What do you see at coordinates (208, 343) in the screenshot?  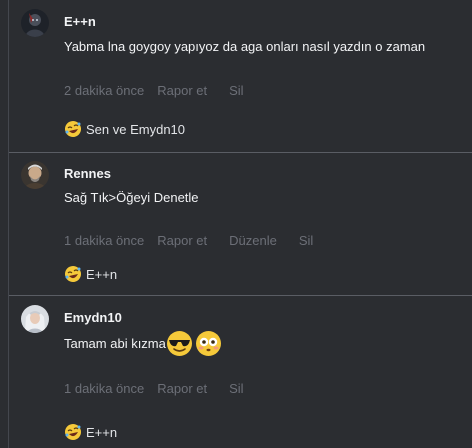 I see `flushed-face-icon` at bounding box center [208, 343].